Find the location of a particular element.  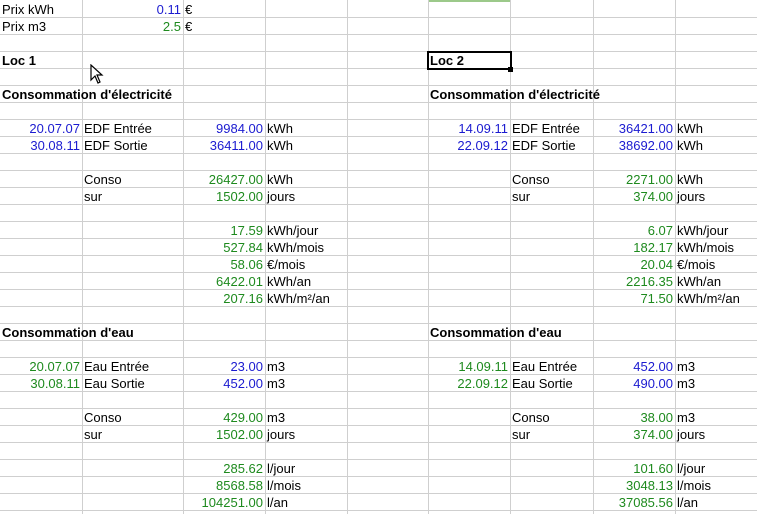

loc2-water-out-unit: m3 is located at coordinates (716, 383).